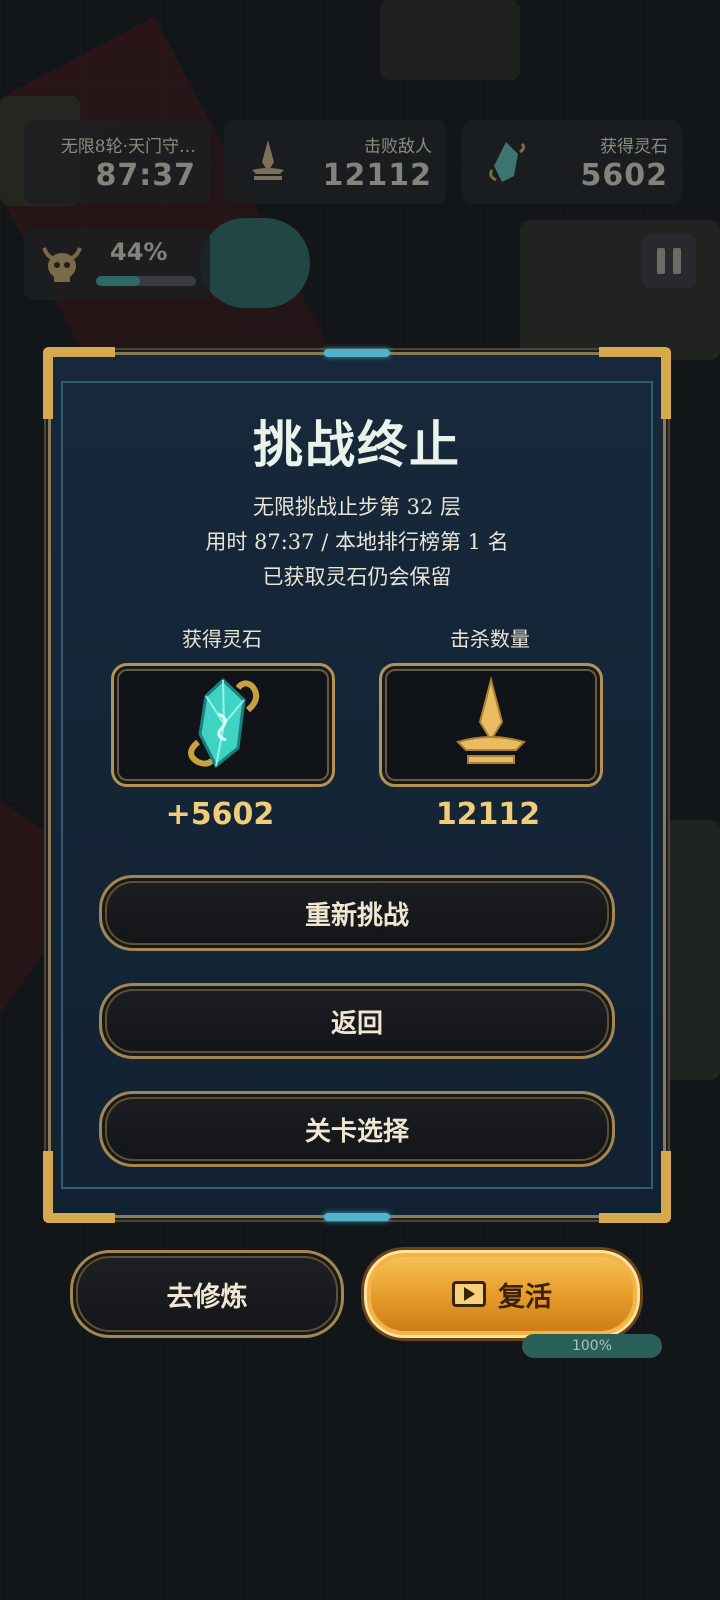  Describe the element at coordinates (469, 1294) in the screenshot. I see `video-play-icon` at that location.